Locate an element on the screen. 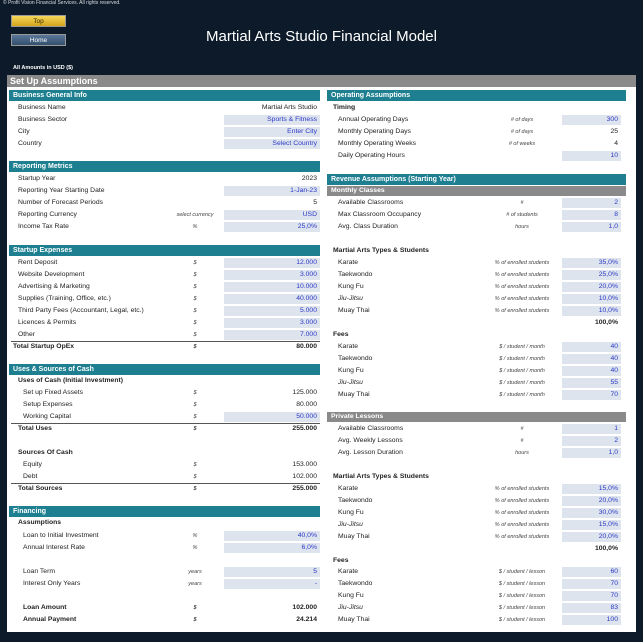 The width and height of the screenshot is (643, 642). row-label: Avg. Lesson Duration is located at coordinates (370, 452).